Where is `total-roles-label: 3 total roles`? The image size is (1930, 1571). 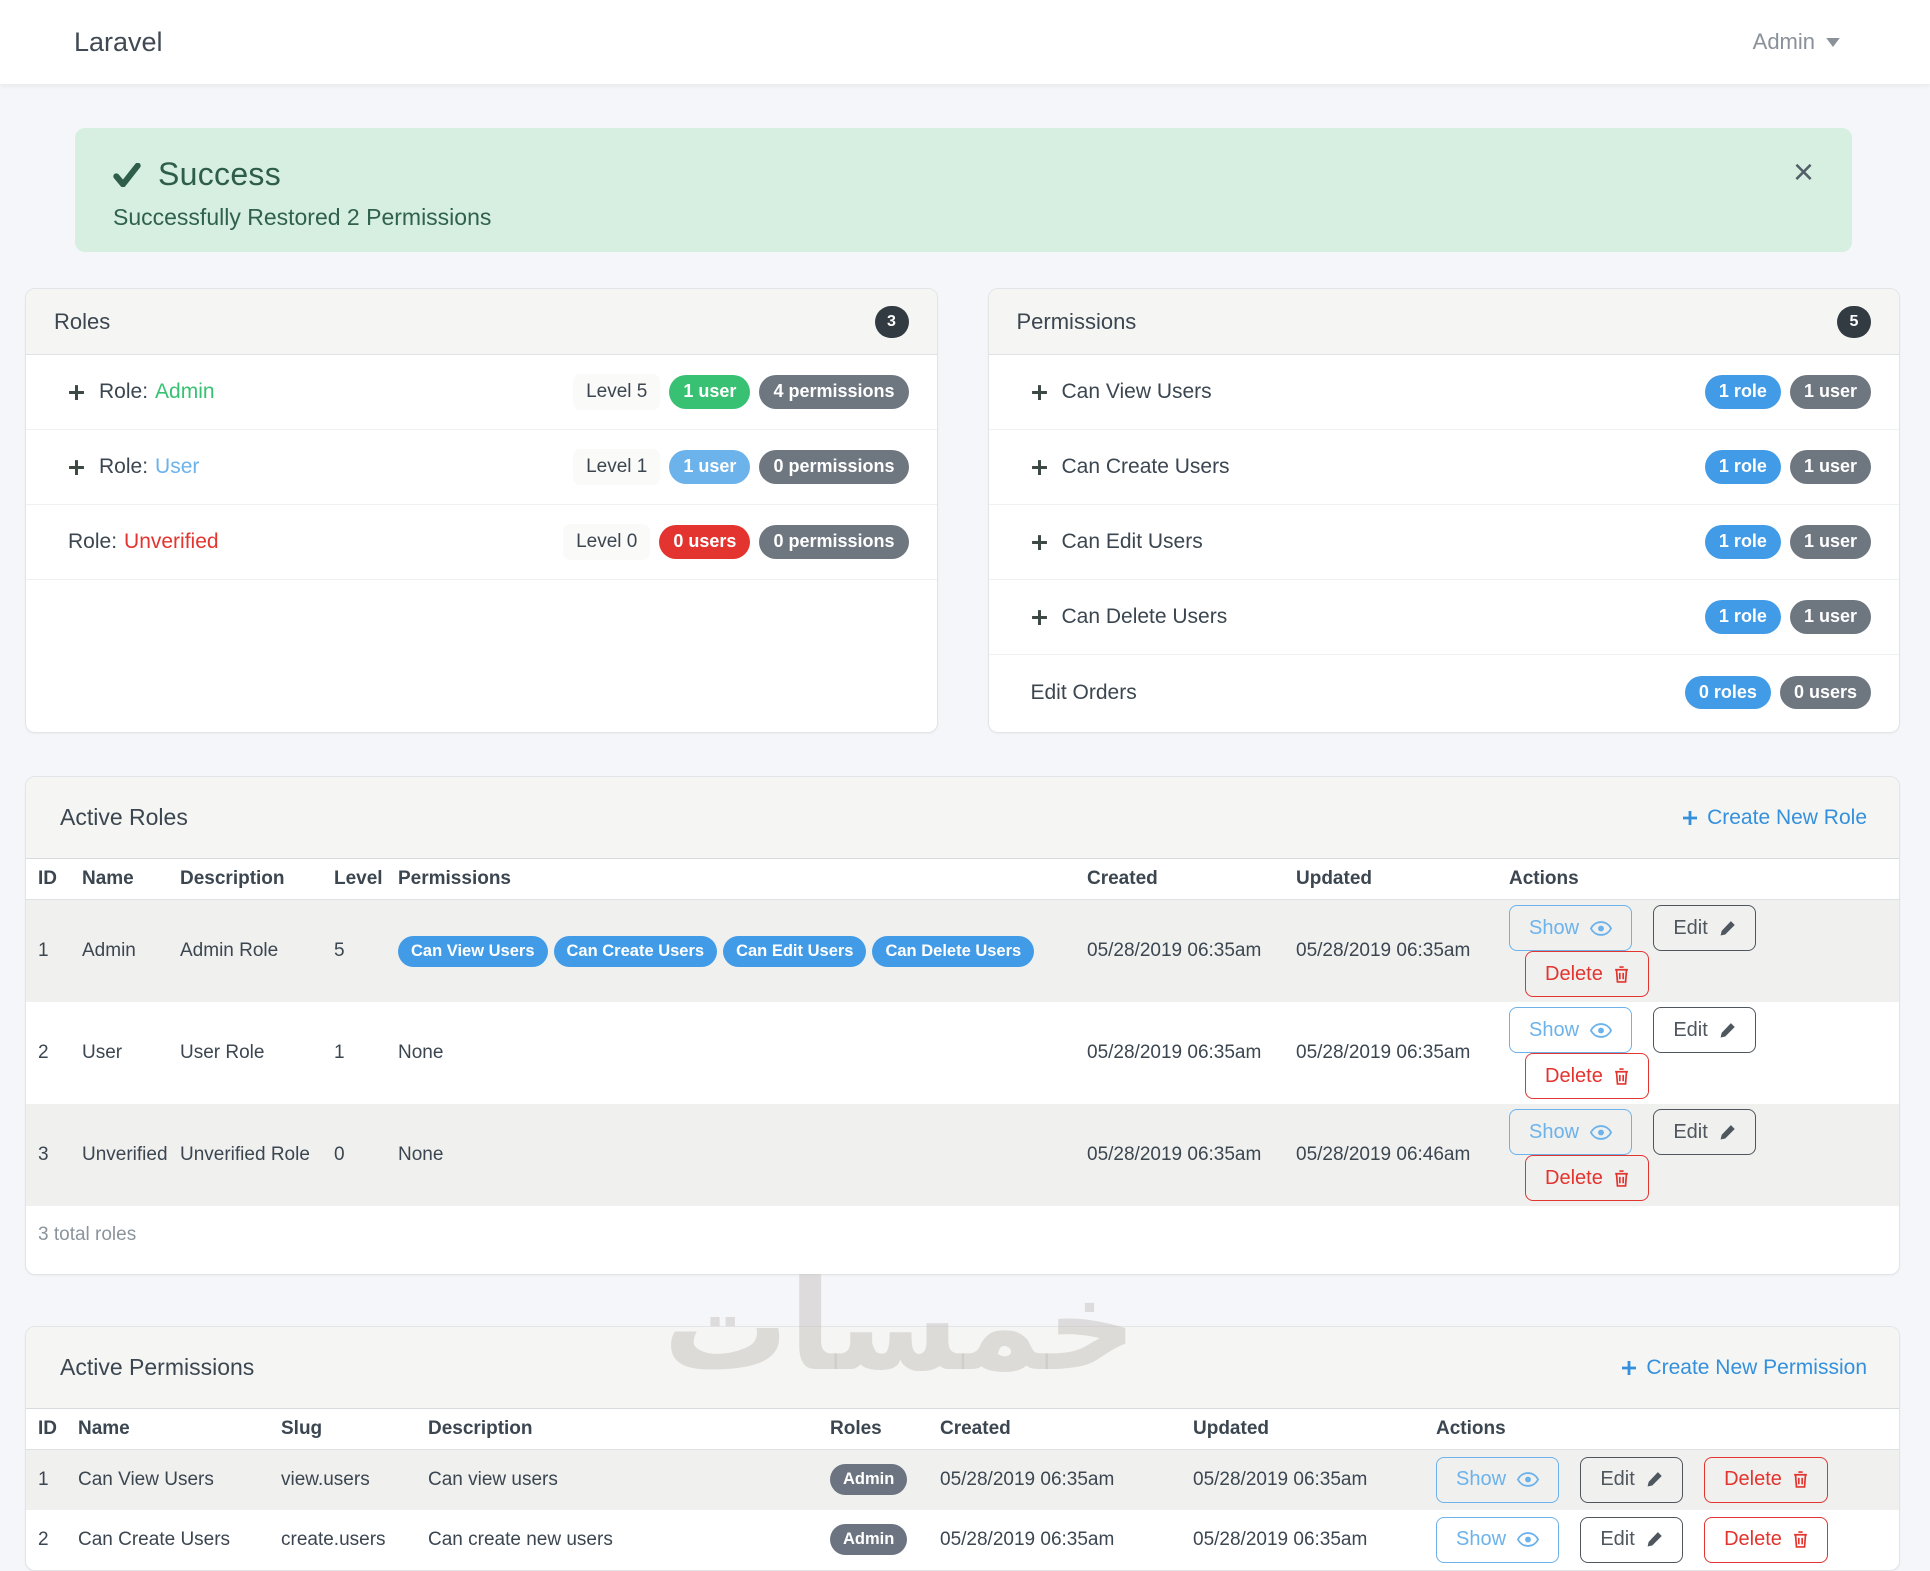 total-roles-label: 3 total roles is located at coordinates (87, 1234).